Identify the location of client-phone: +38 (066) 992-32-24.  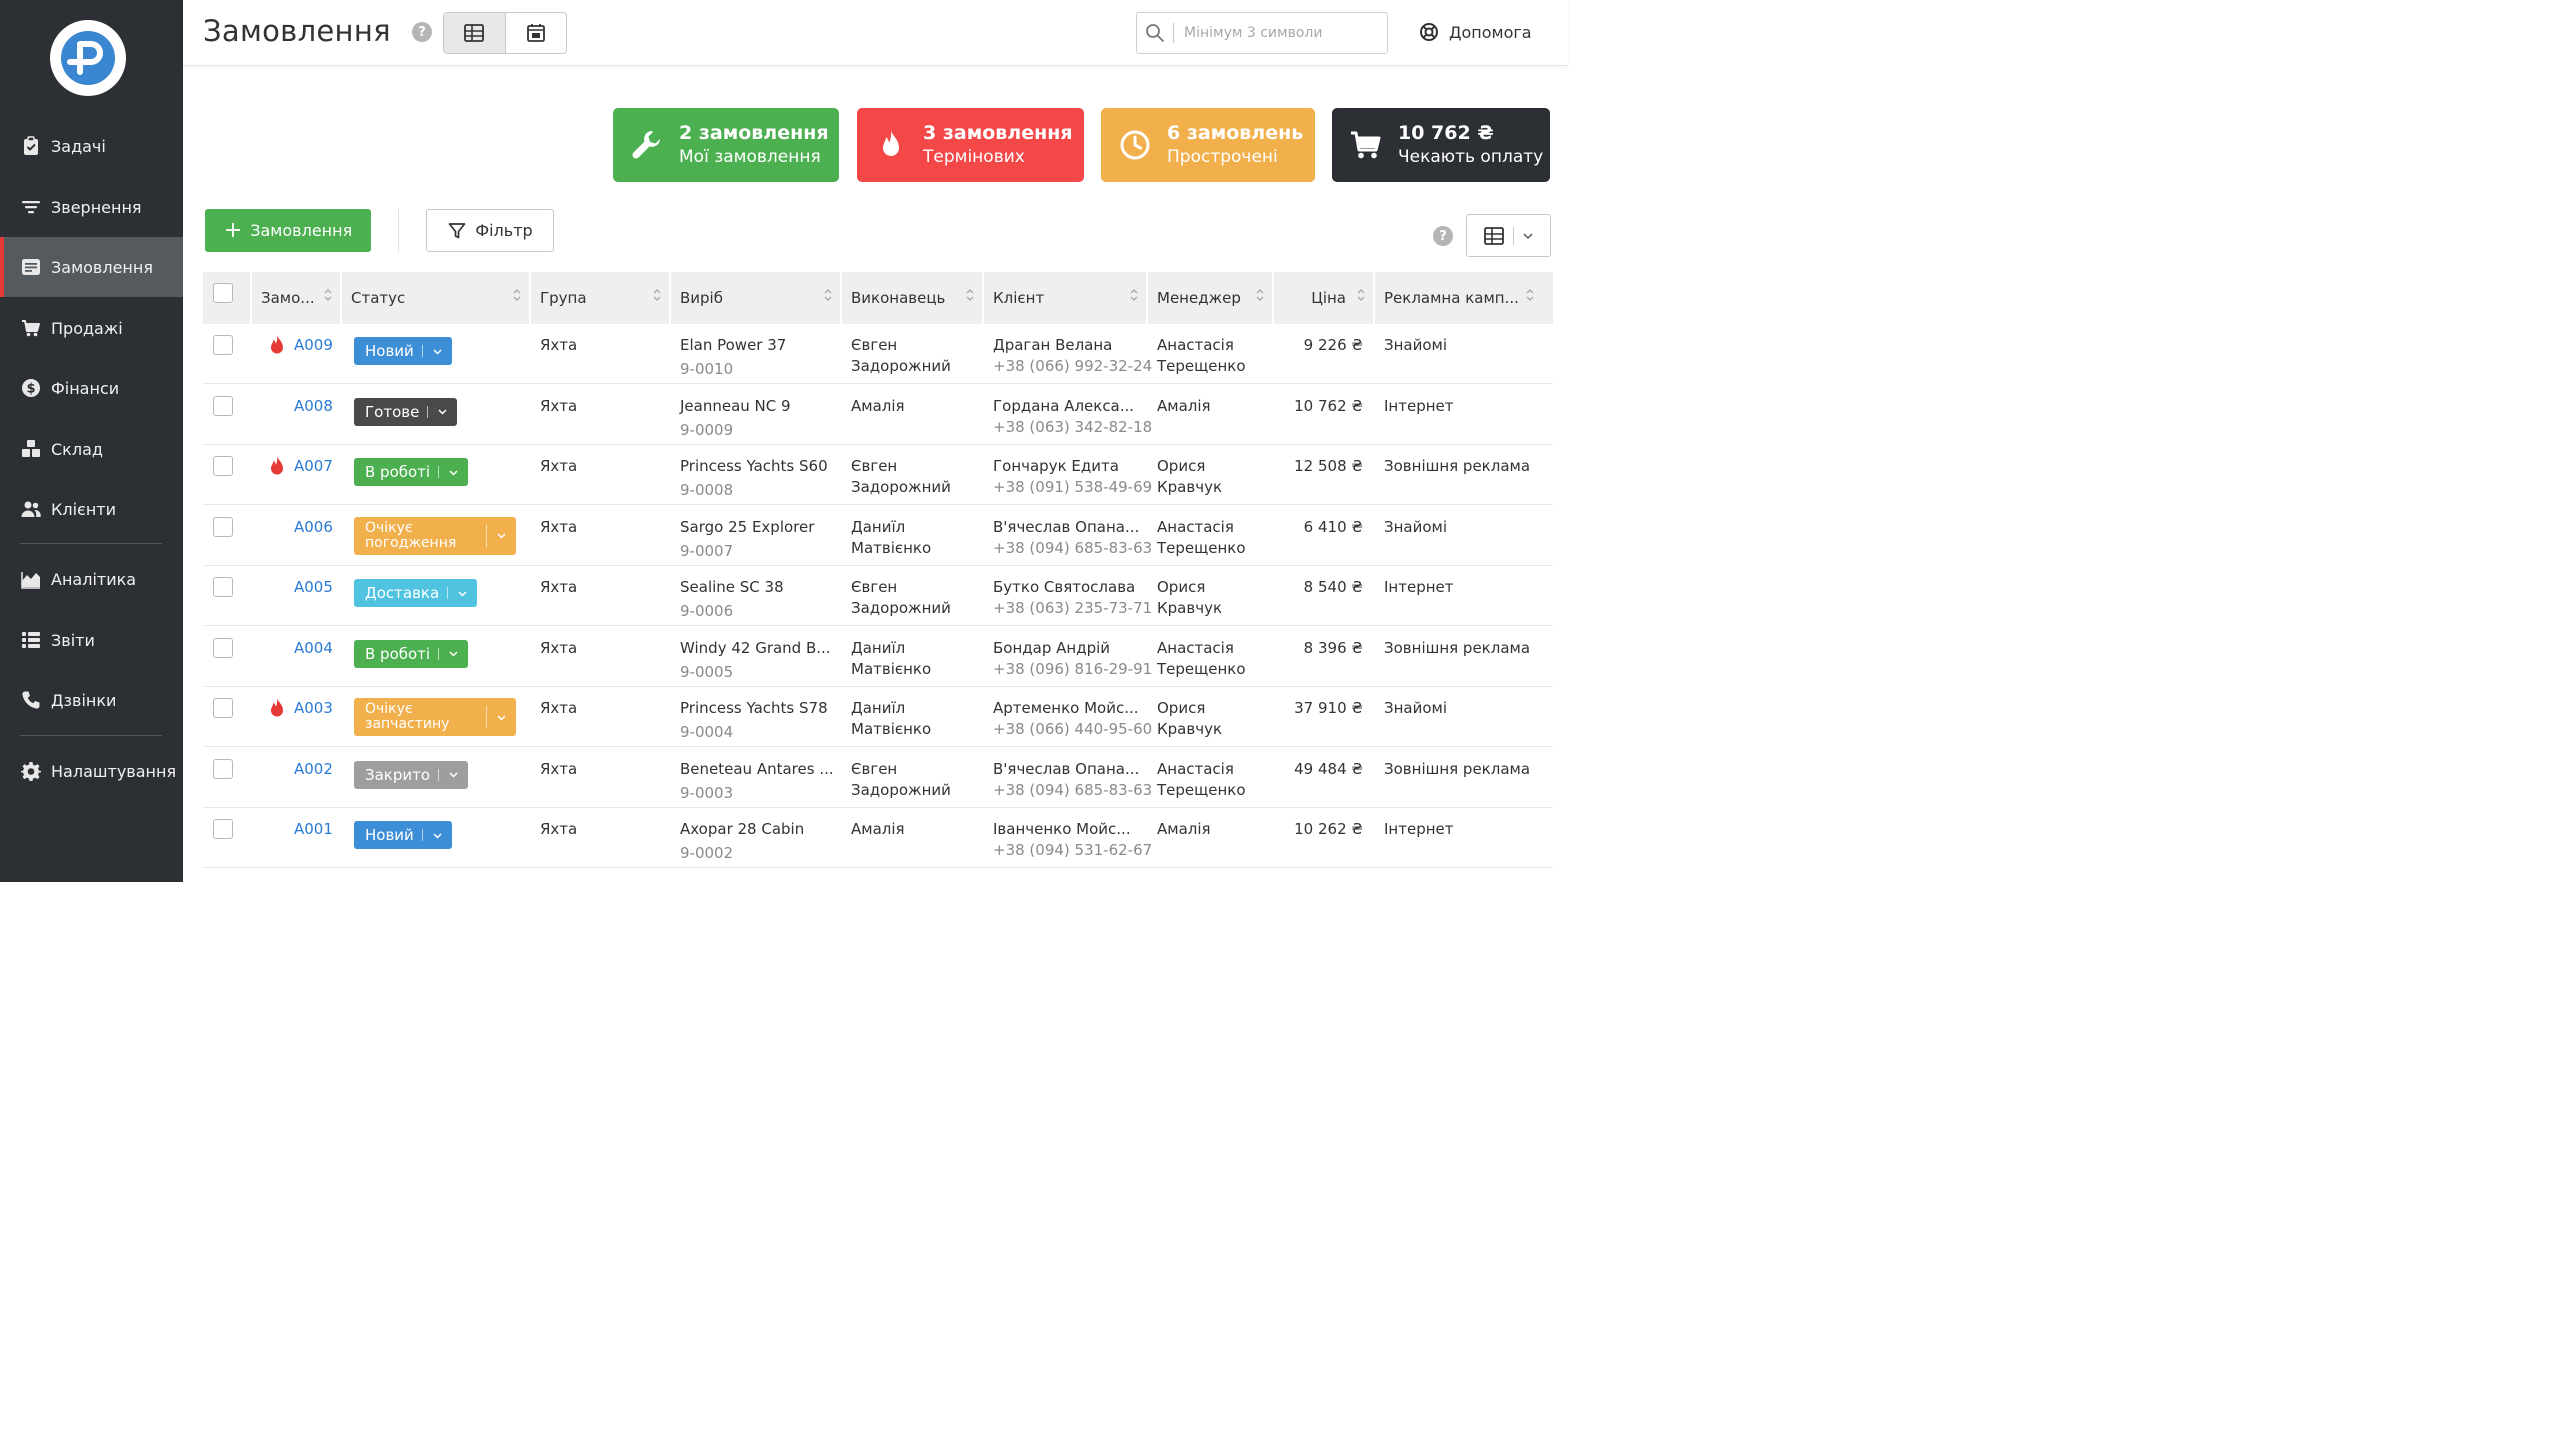
(1072, 366).